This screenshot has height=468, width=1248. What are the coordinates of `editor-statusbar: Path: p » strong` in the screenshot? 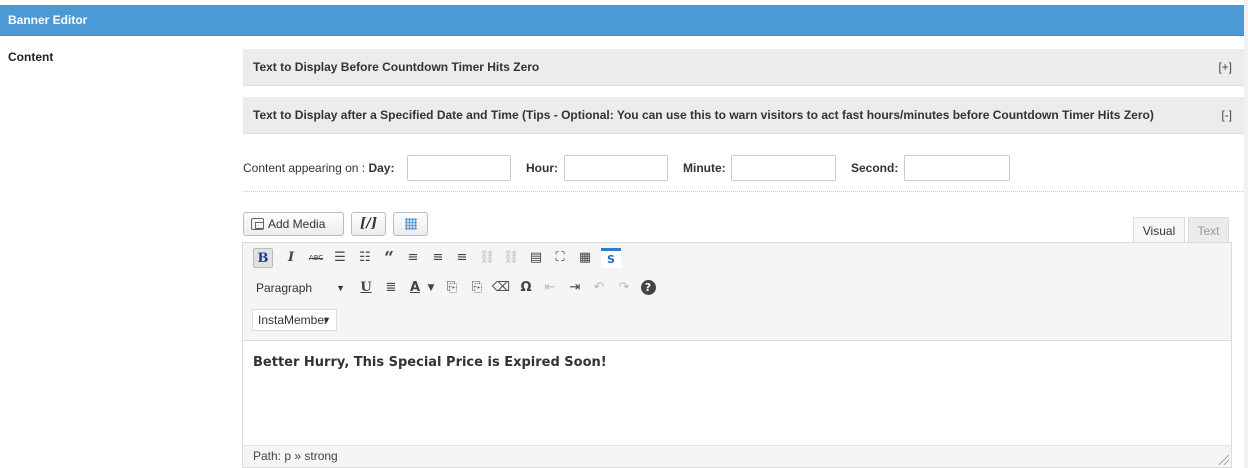 It's located at (737, 456).